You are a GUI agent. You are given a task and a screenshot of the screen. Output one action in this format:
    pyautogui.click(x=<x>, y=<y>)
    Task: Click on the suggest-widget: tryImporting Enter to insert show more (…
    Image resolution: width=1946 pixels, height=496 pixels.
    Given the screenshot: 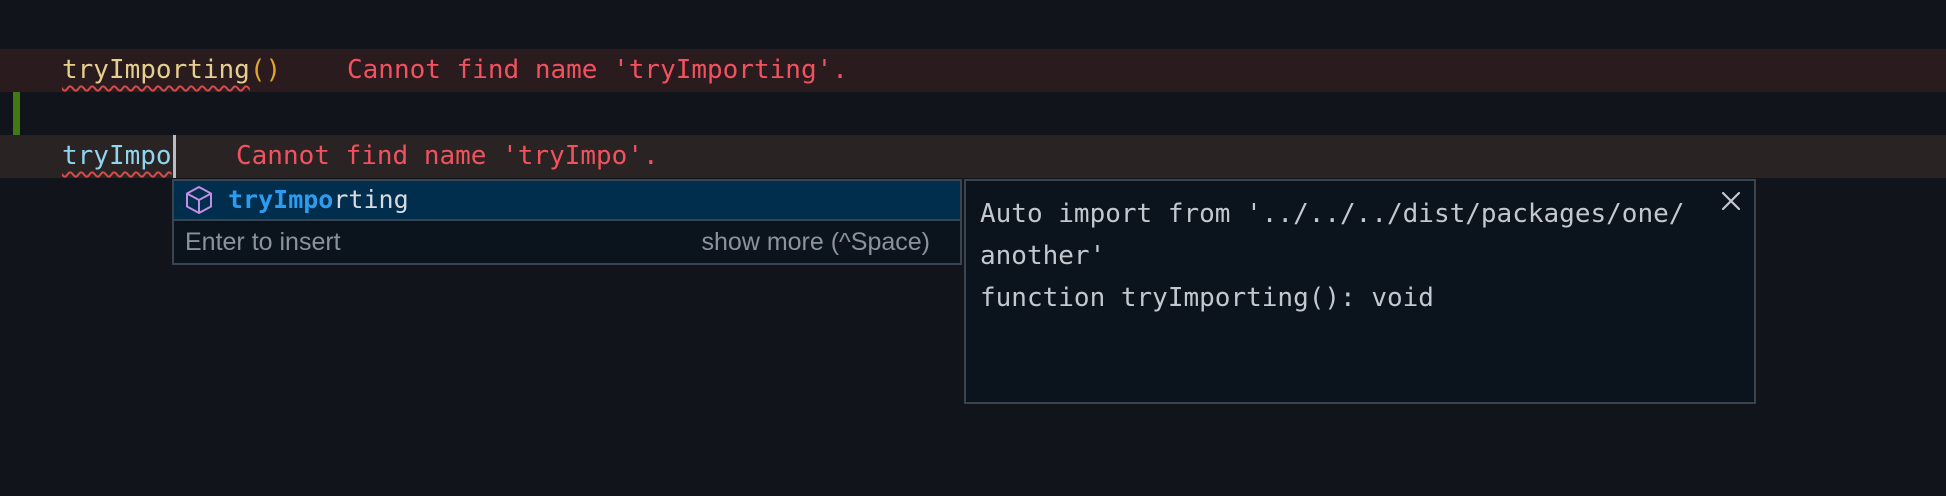 What is the action you would take?
    pyautogui.click(x=567, y=222)
    